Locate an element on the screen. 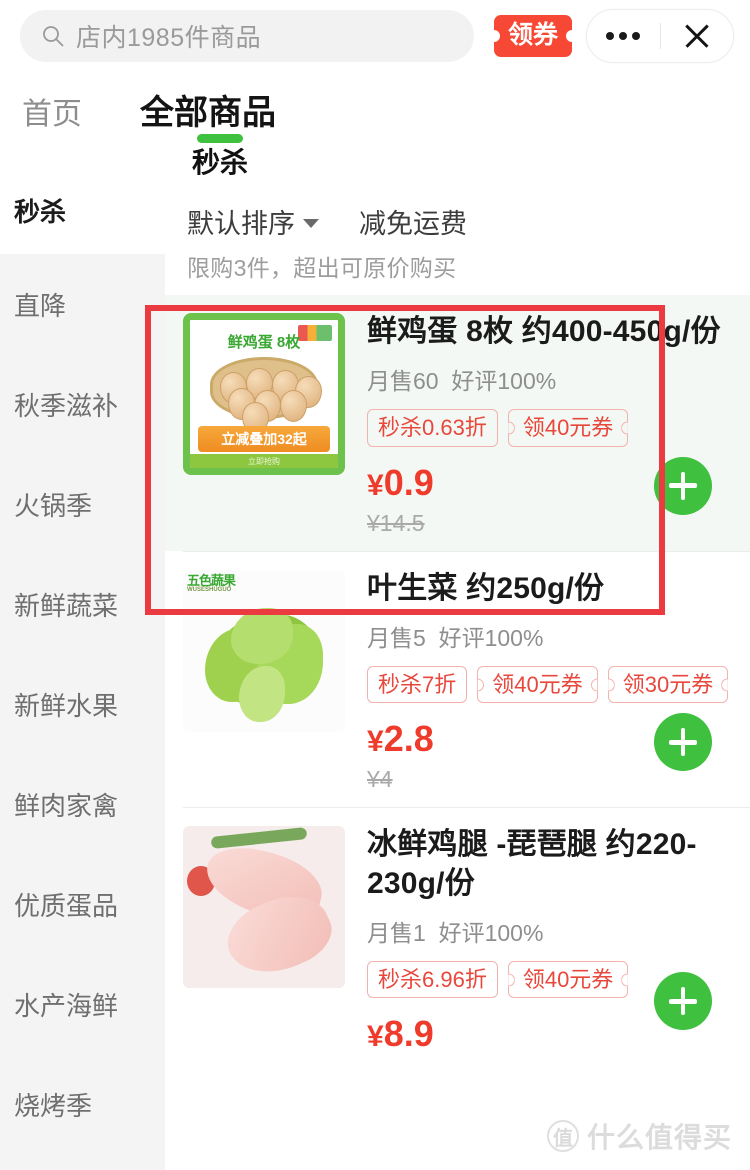  sidebar-item-seckill: 秒杀 is located at coordinates (82, 223).